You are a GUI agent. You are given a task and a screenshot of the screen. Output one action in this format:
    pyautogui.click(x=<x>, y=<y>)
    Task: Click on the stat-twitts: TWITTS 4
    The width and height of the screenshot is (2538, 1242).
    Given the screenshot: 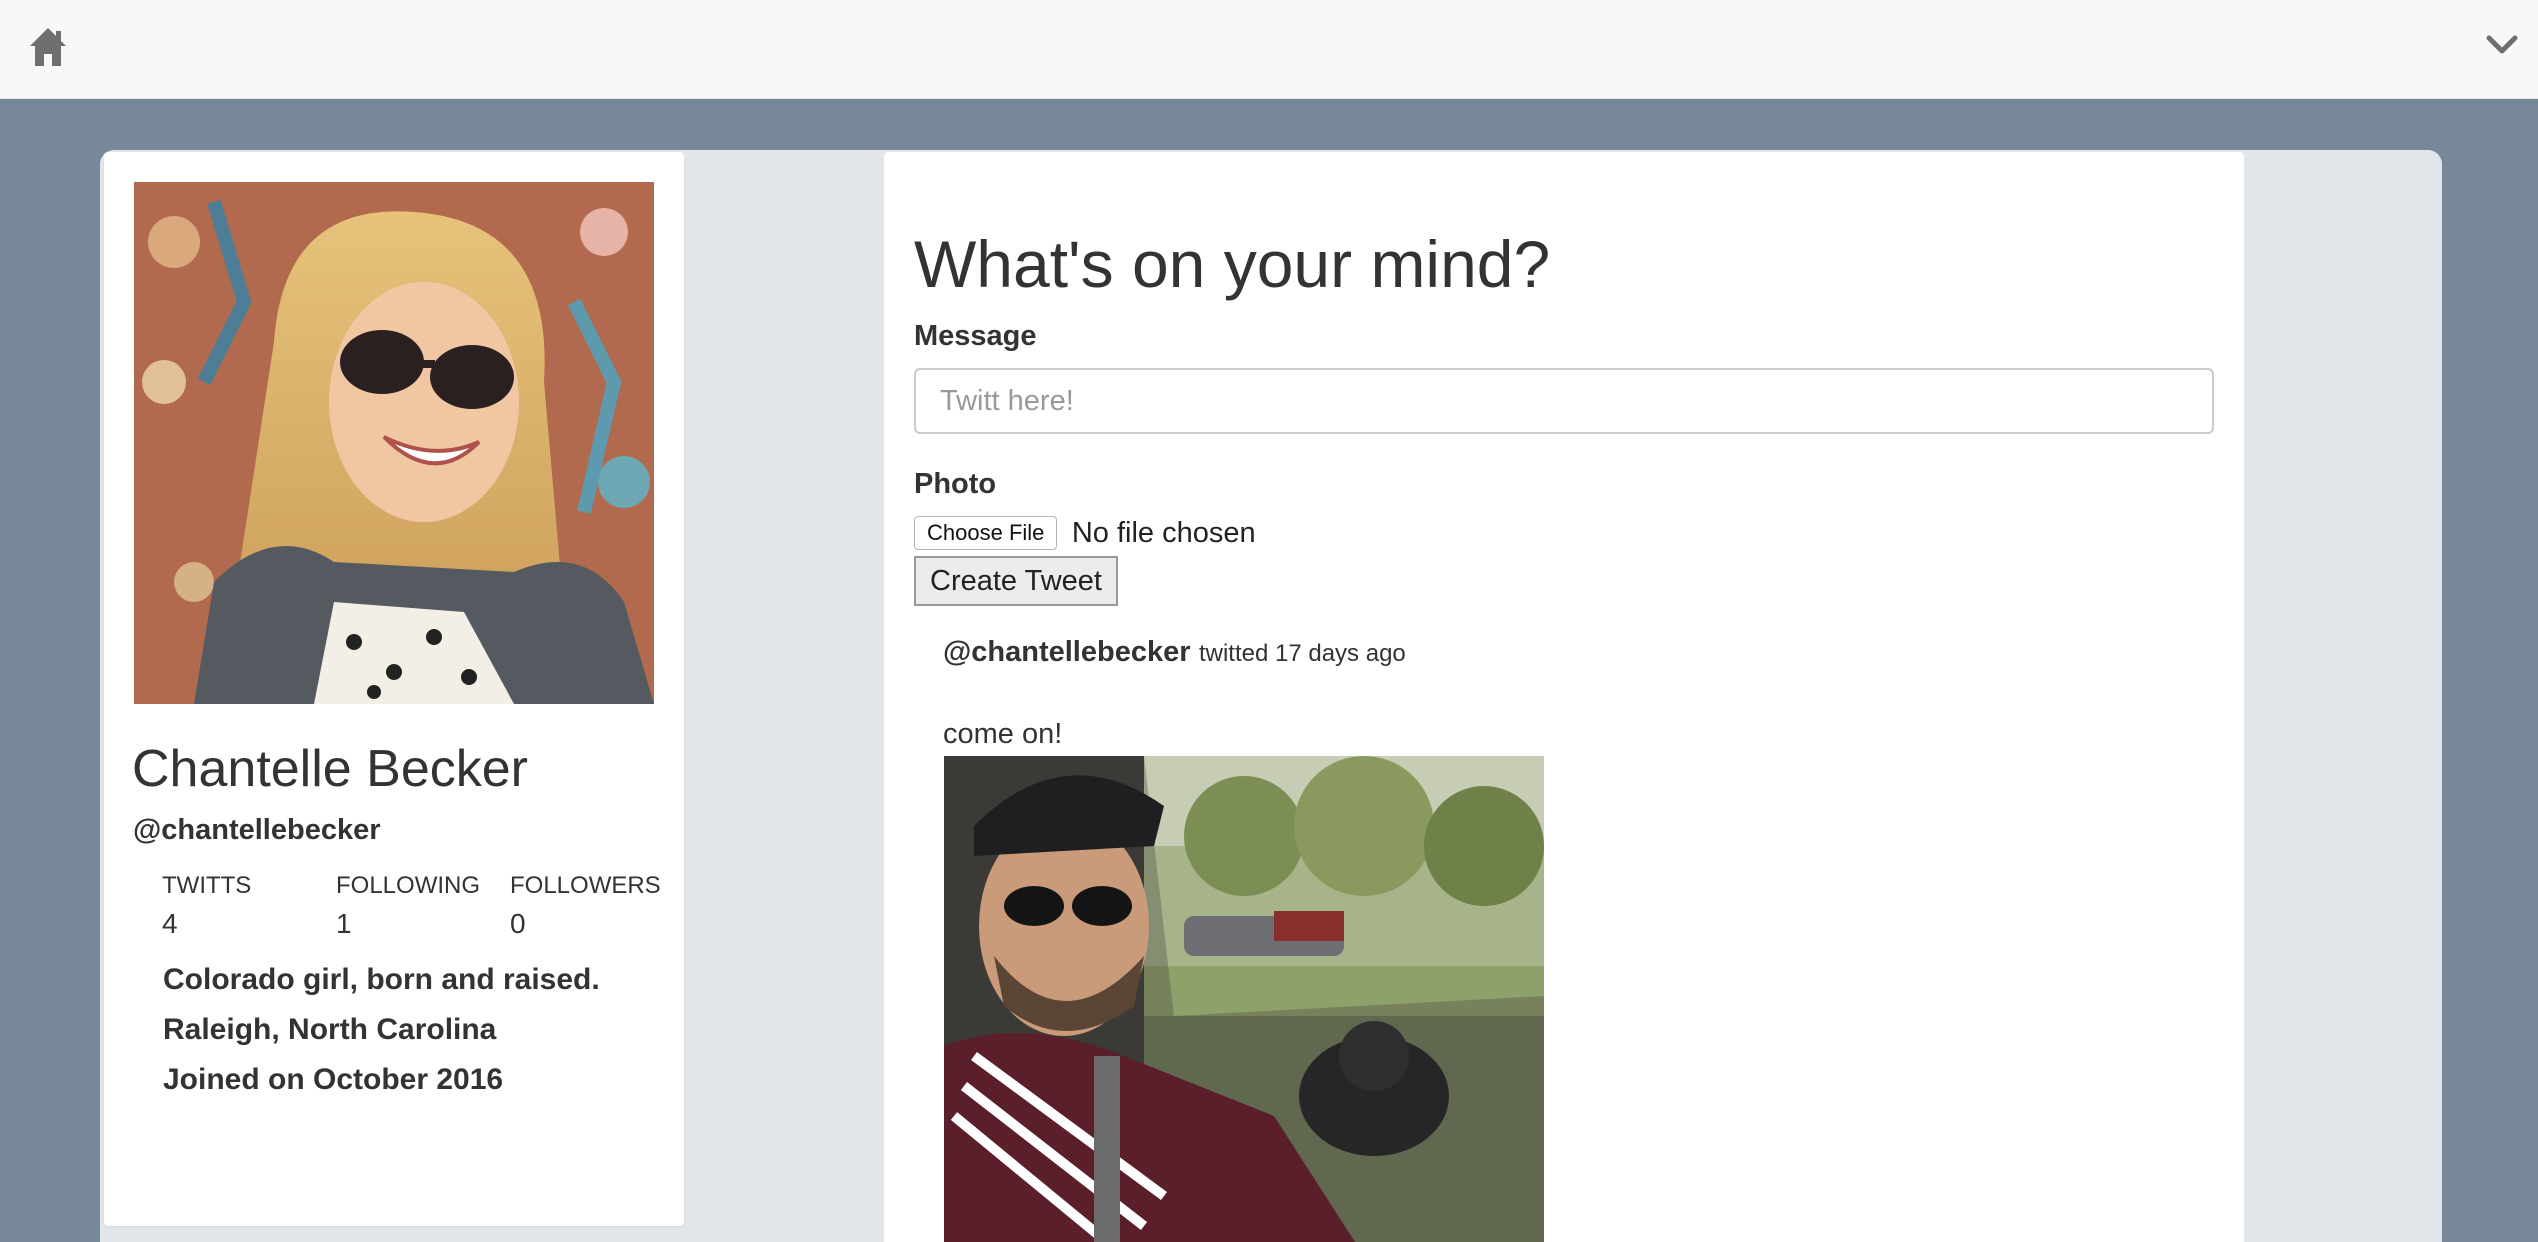 What is the action you would take?
    pyautogui.click(x=247, y=906)
    